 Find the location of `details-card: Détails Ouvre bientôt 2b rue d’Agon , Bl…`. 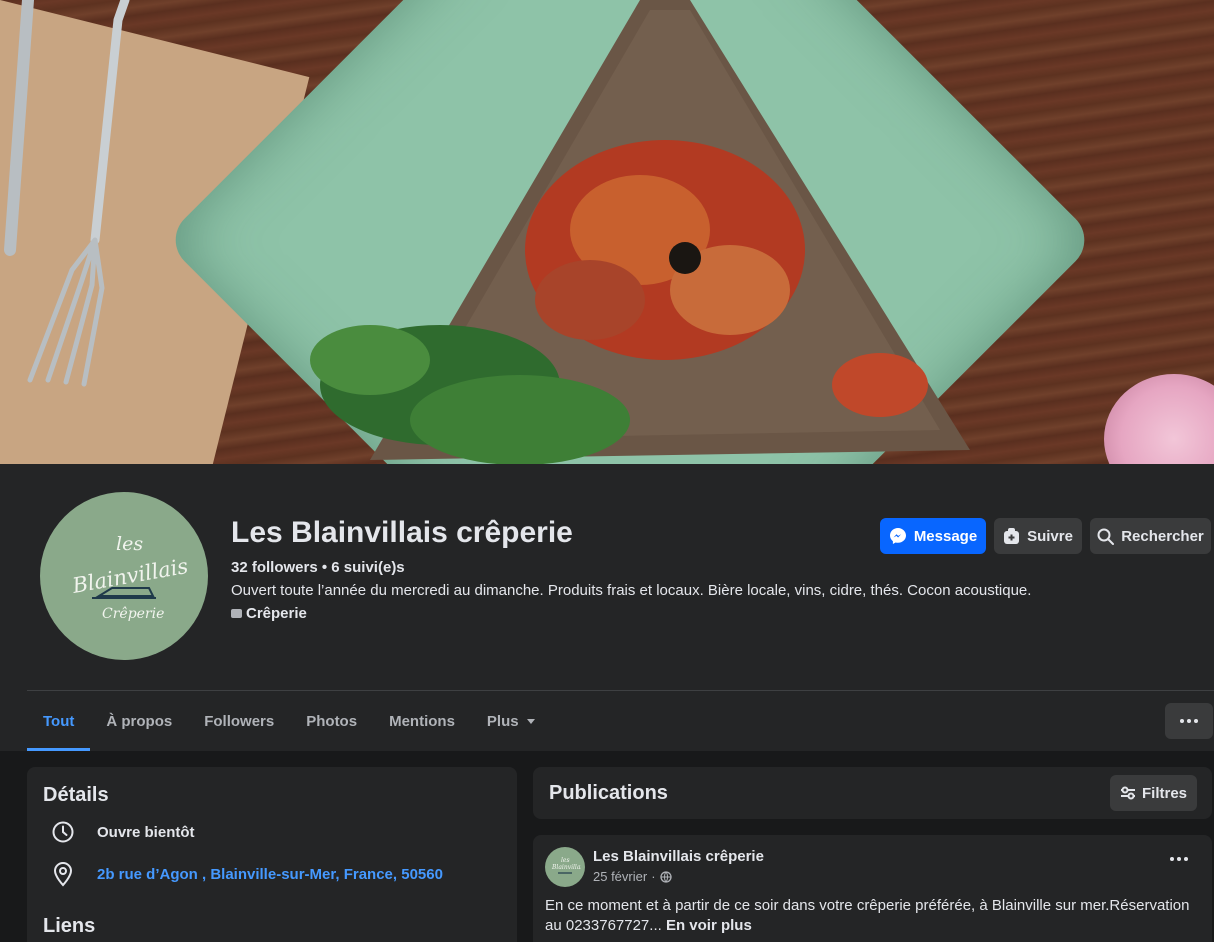

details-card: Détails Ouvre bientôt 2b rue d’Agon , Bl… is located at coordinates (272, 854).